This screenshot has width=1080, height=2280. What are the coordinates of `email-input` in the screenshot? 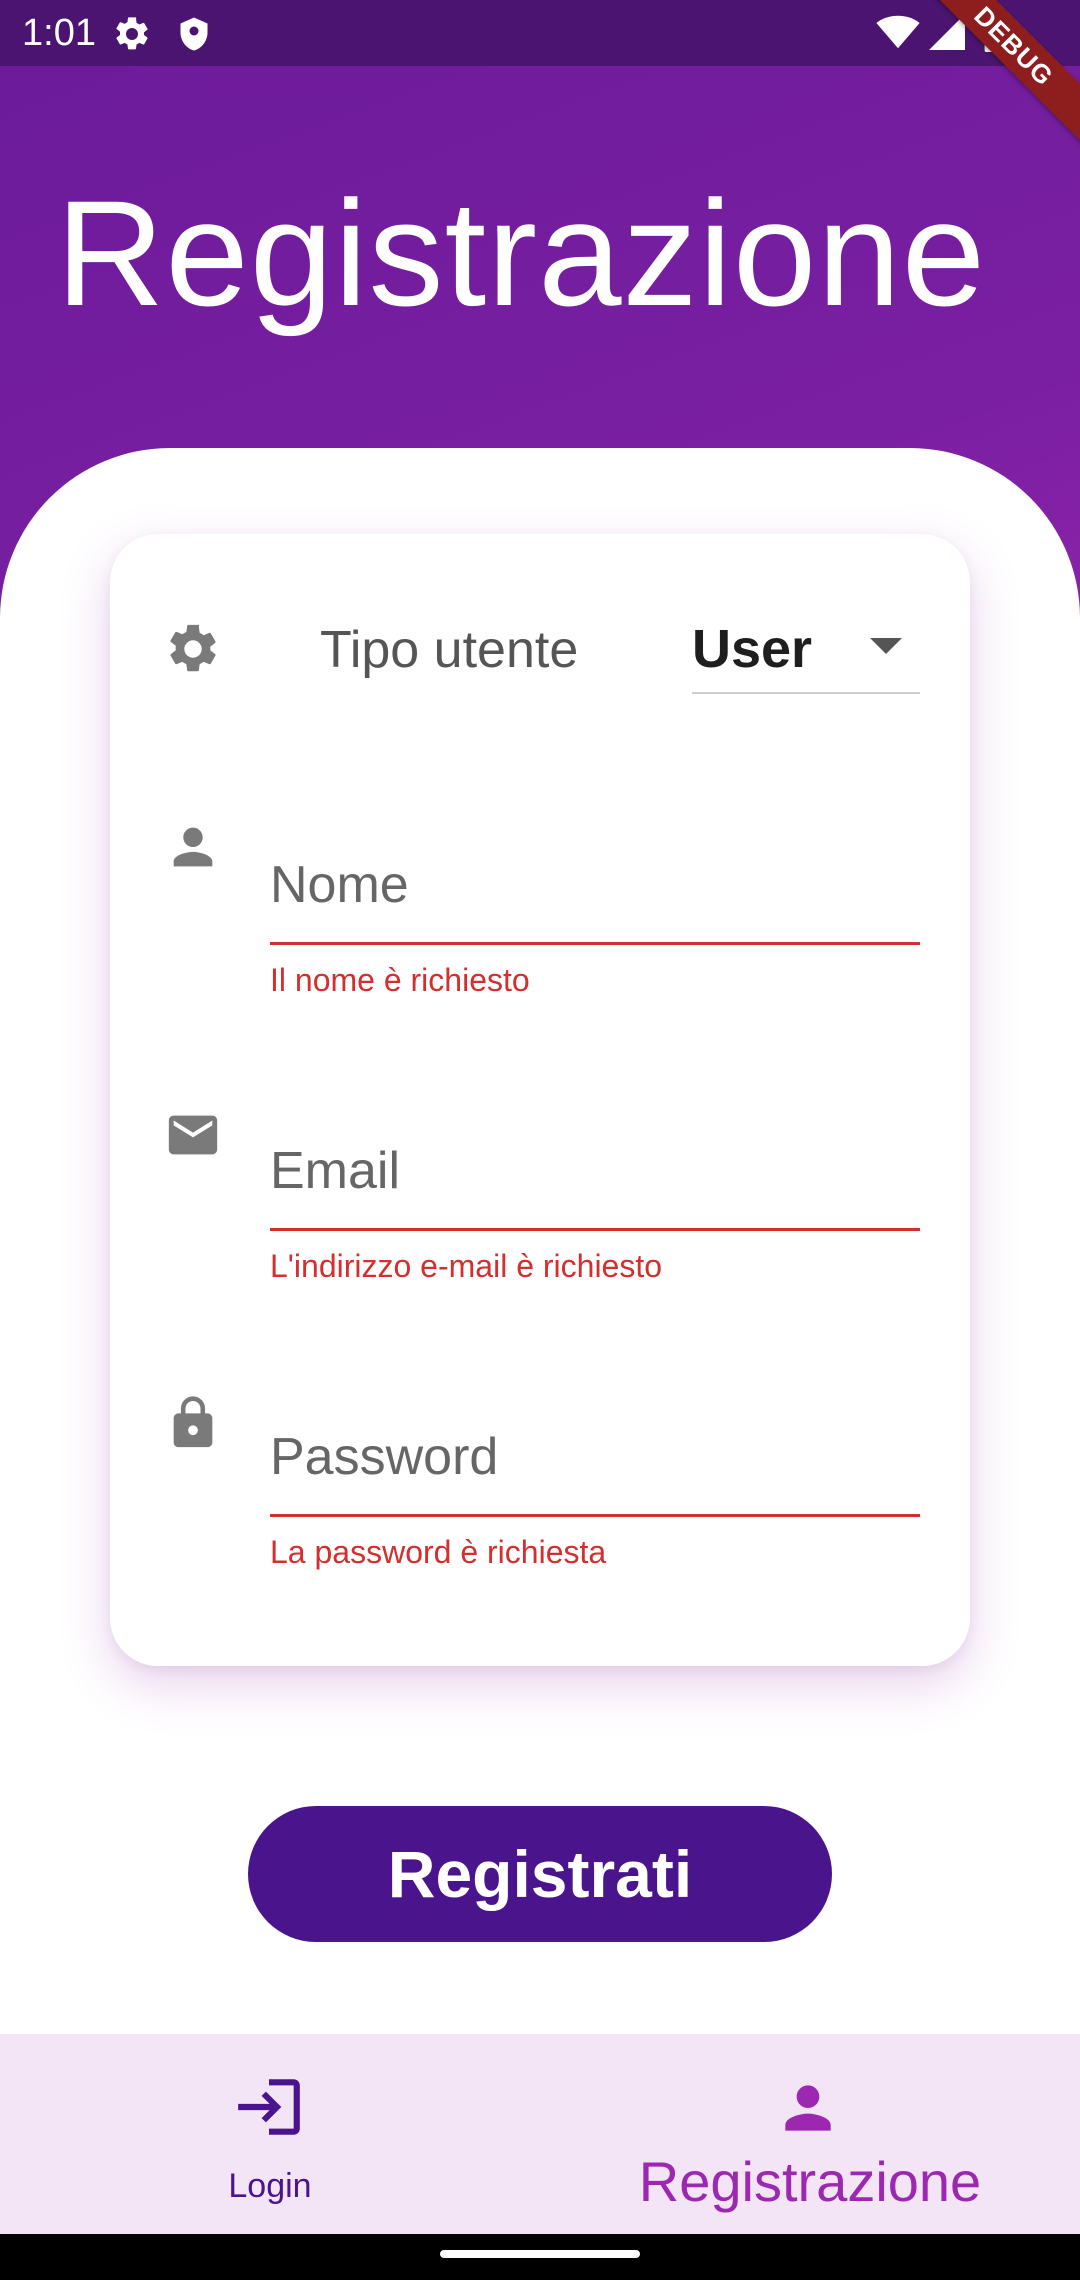 It's located at (595, 1180).